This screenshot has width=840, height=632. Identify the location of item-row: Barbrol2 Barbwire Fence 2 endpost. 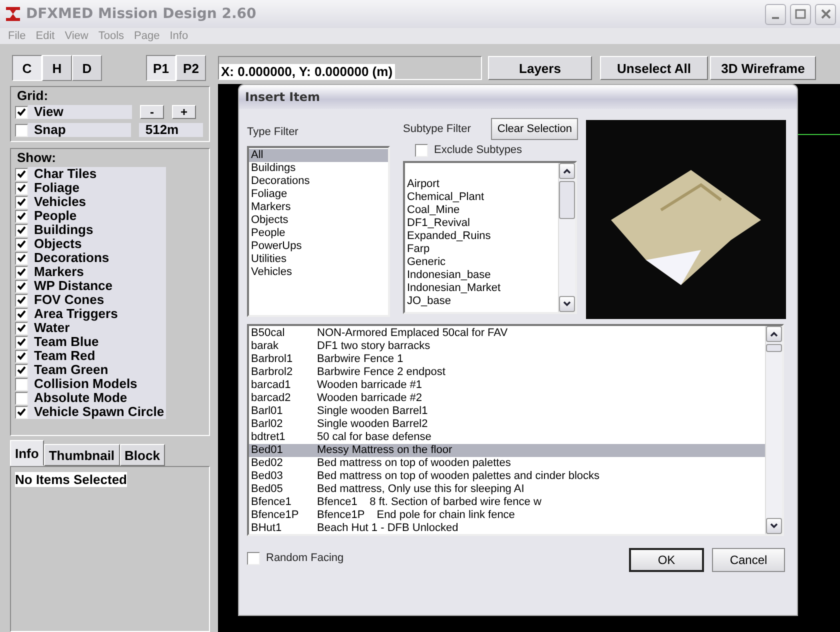
(507, 372).